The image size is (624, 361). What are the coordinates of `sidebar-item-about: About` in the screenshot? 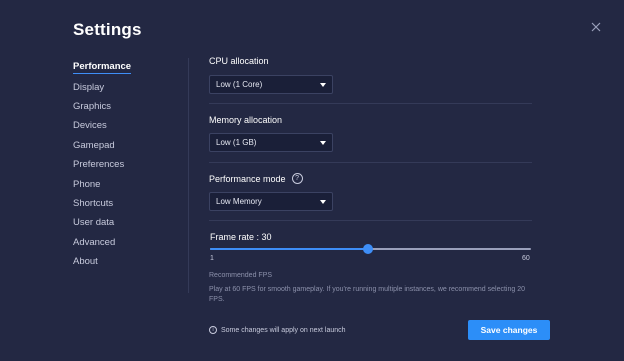 It's located at (123, 261).